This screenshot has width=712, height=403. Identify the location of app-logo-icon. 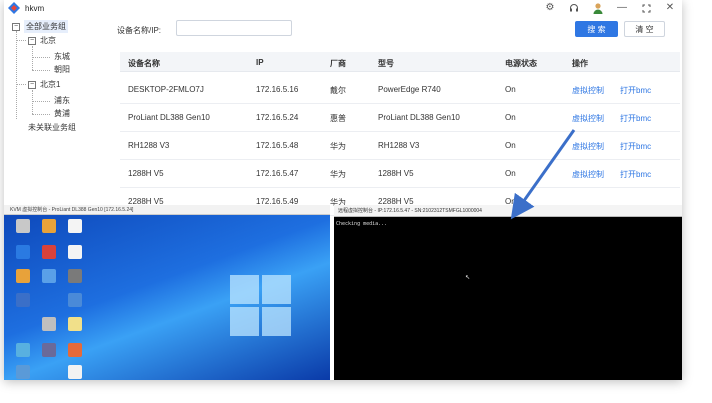
(14, 8).